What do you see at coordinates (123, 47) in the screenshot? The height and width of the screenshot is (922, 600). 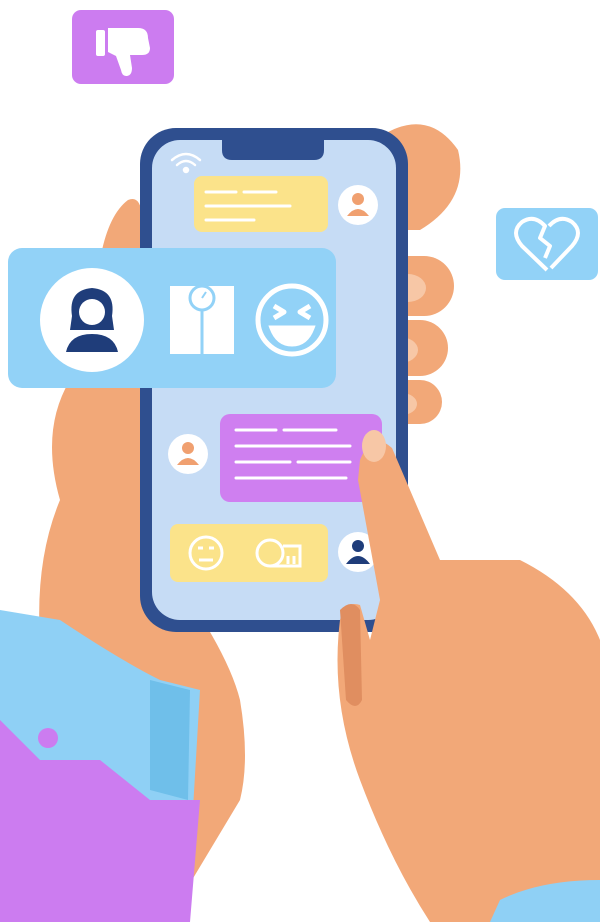 I see `thumbs-down-badge` at bounding box center [123, 47].